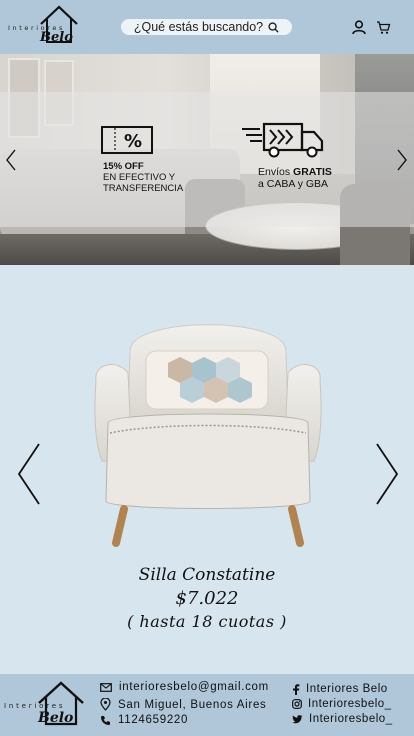  I want to click on header: Interiores Belo ¿Qué estás buscando?, so click(207, 27).